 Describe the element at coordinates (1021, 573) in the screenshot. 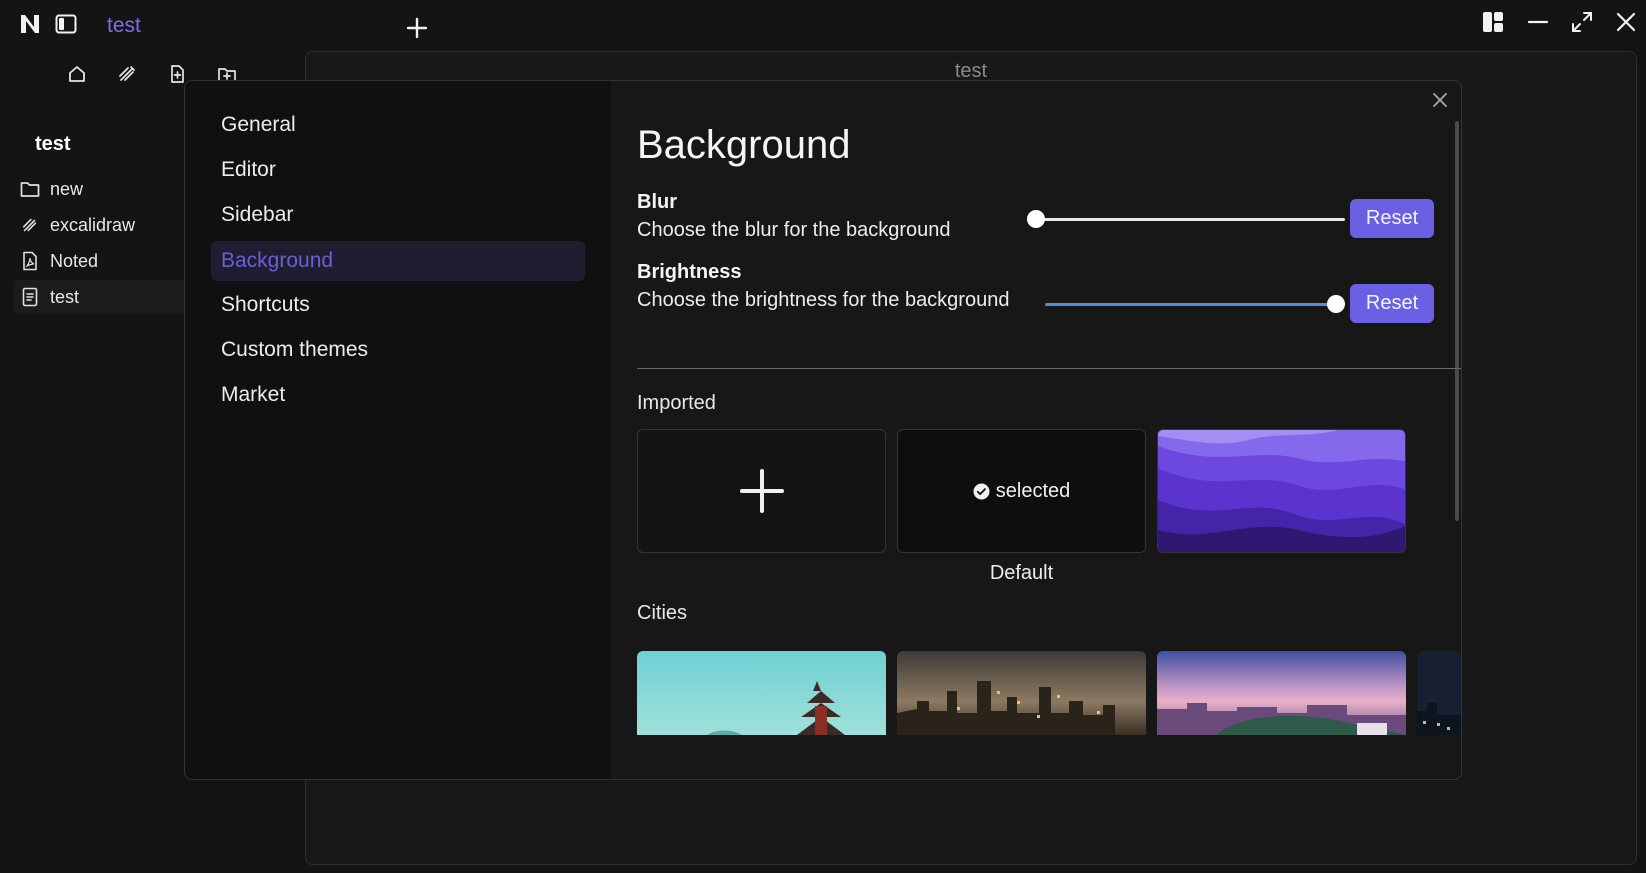

I see `default-caption: Default` at that location.